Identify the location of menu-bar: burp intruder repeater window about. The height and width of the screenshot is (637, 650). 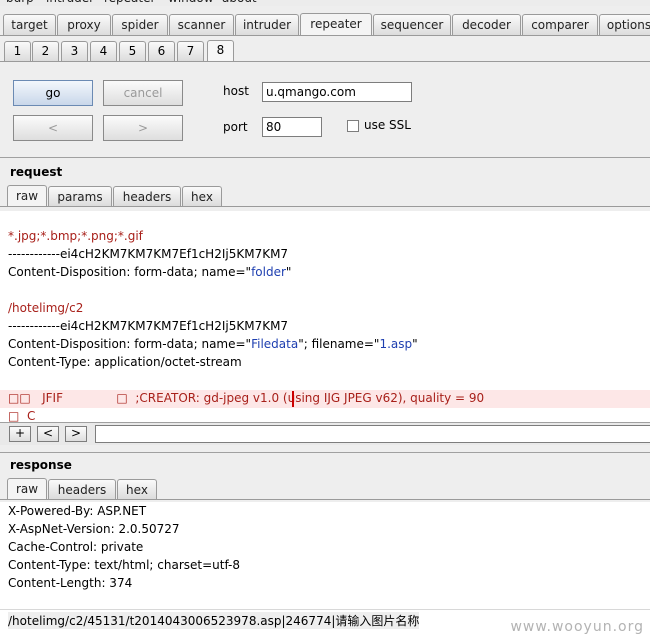
(325, 3).